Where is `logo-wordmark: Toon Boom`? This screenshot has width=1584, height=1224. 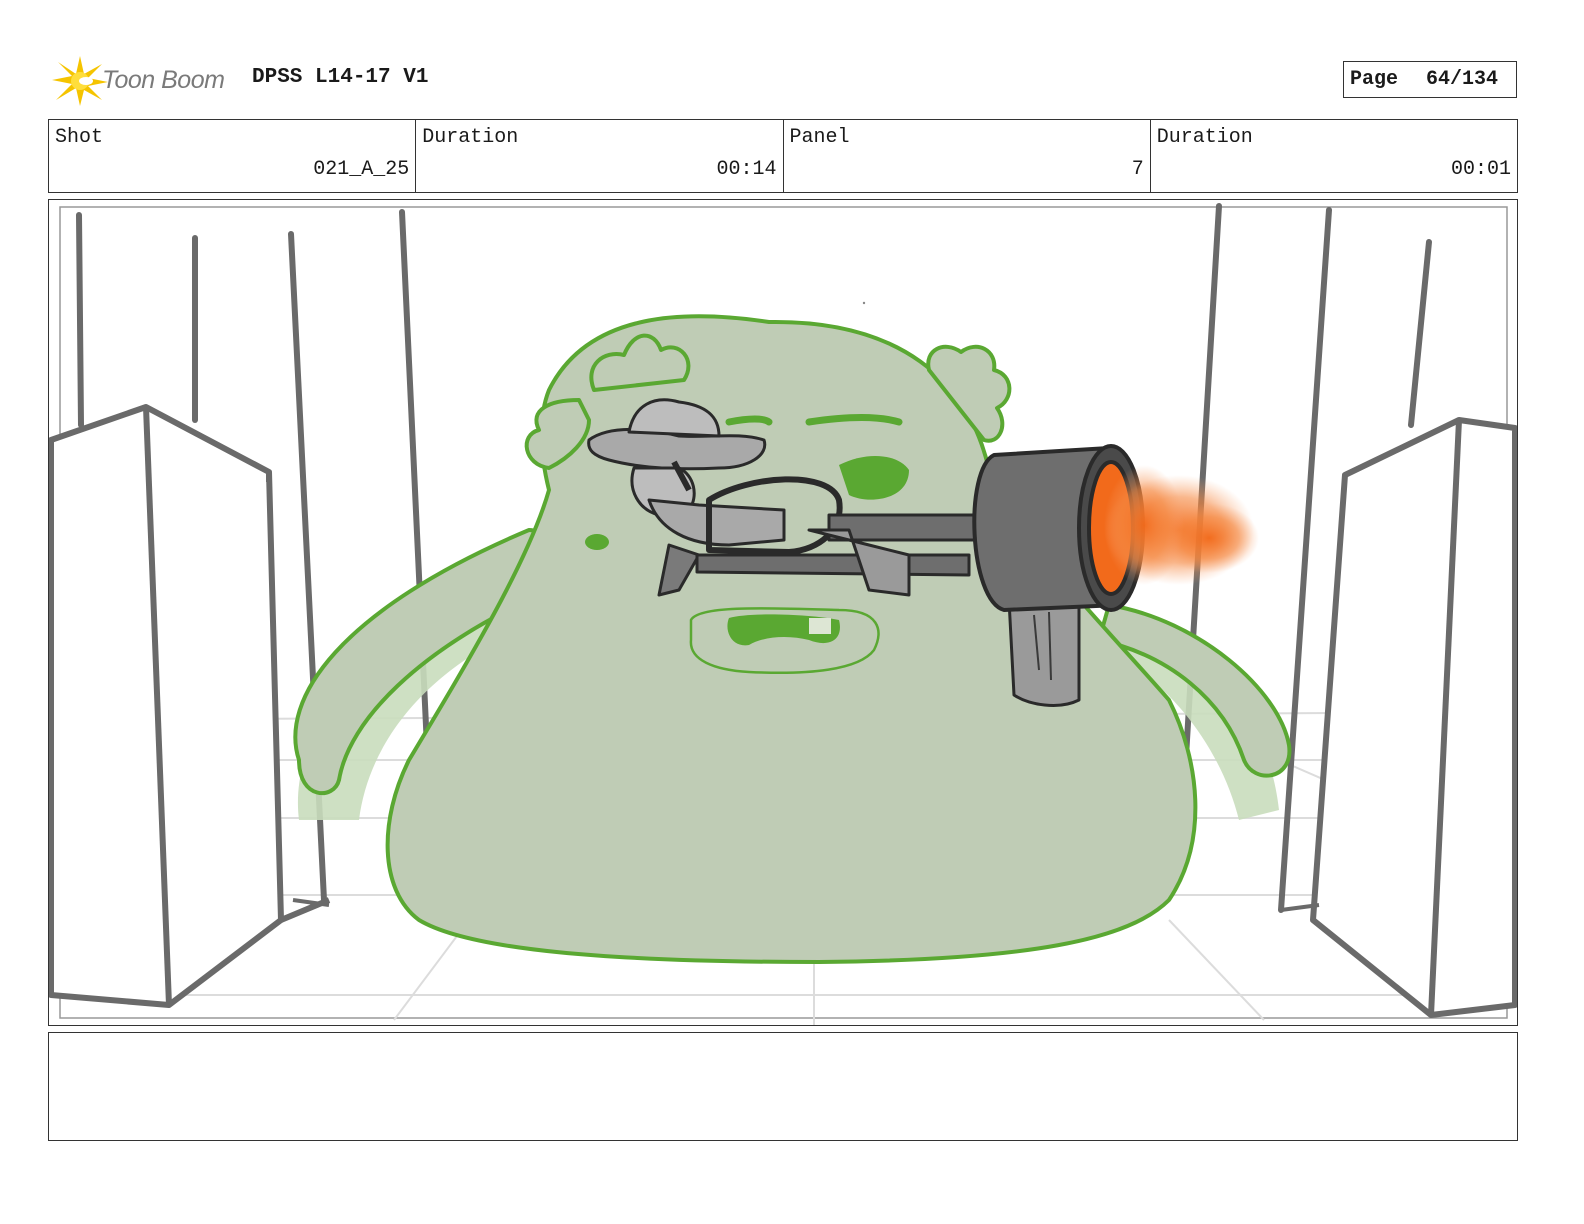
logo-wordmark: Toon Boom is located at coordinates (163, 80).